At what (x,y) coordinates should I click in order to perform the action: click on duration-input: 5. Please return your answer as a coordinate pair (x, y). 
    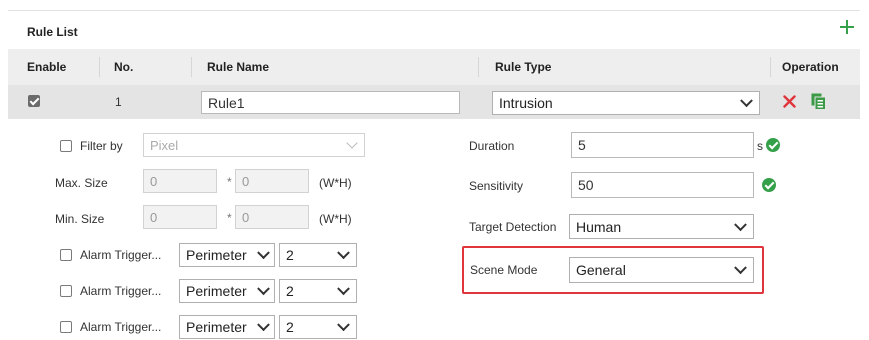
    Looking at the image, I should click on (662, 145).